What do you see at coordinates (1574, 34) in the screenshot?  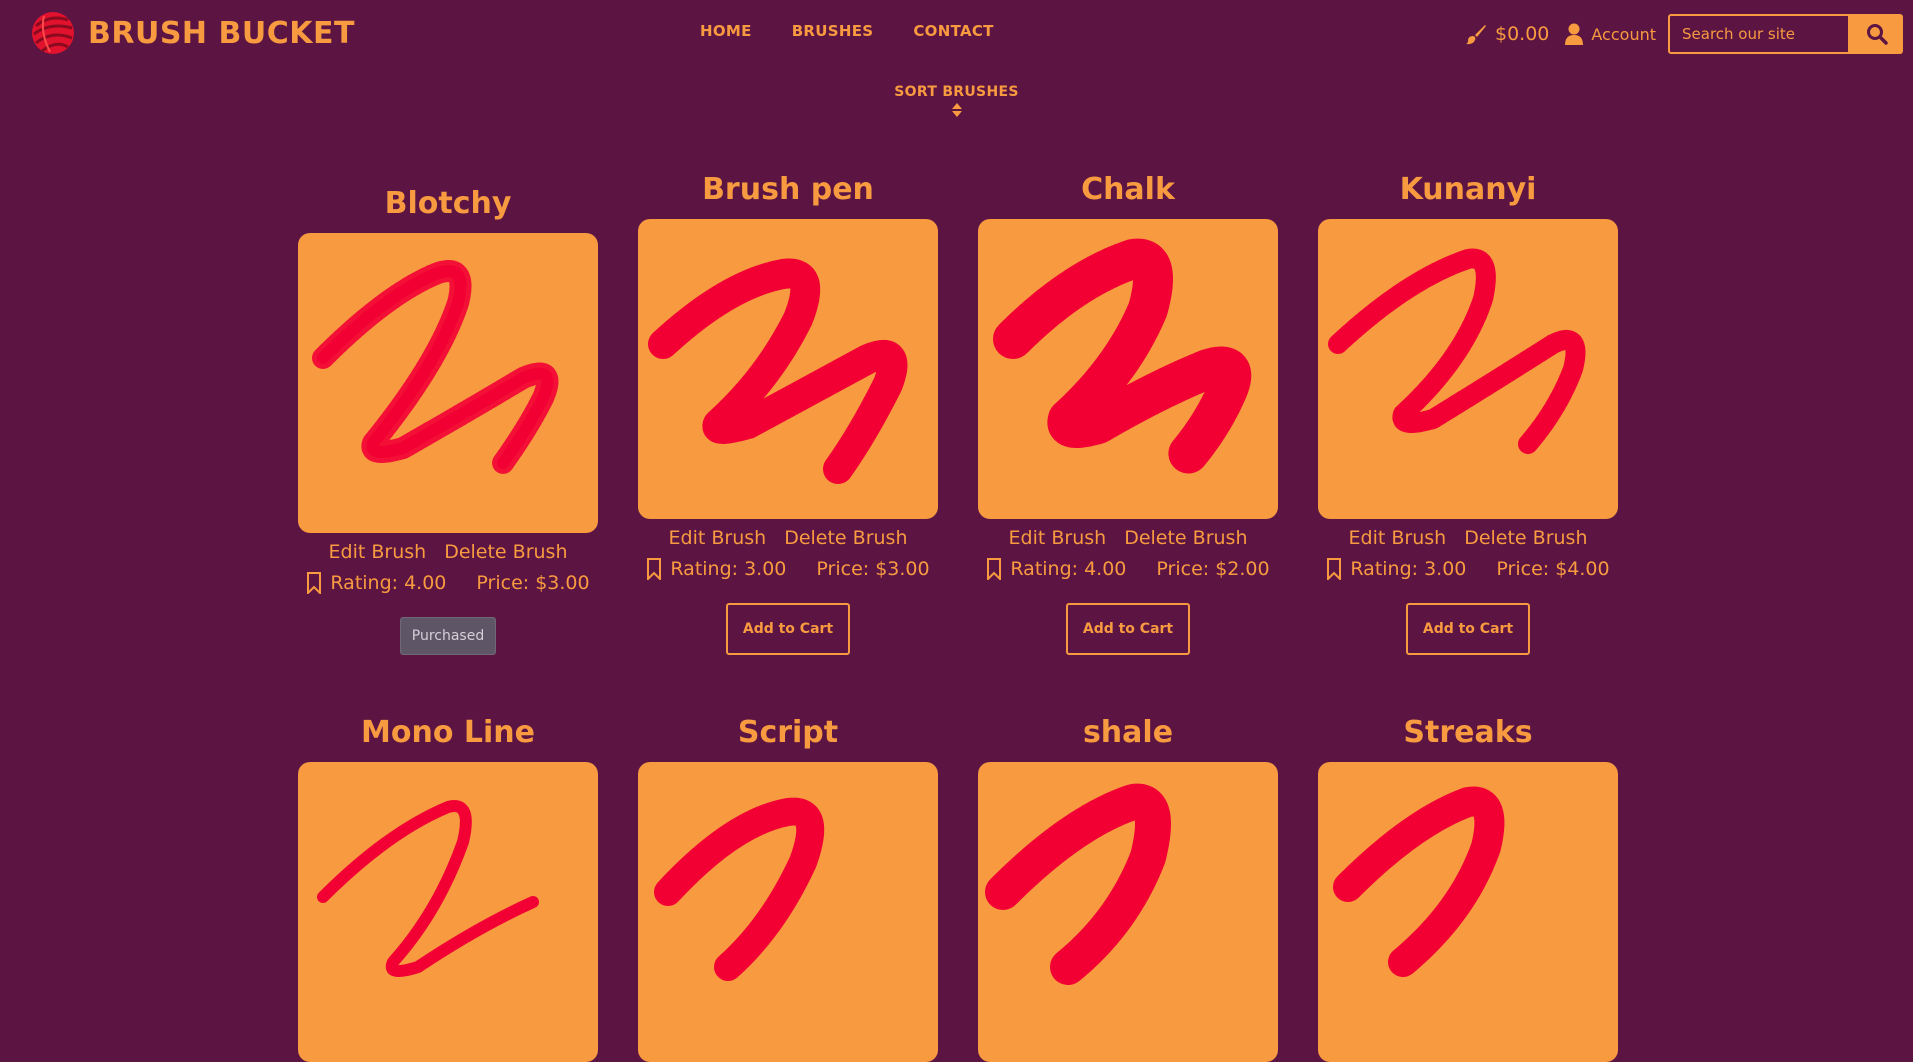 I see `user-icon` at bounding box center [1574, 34].